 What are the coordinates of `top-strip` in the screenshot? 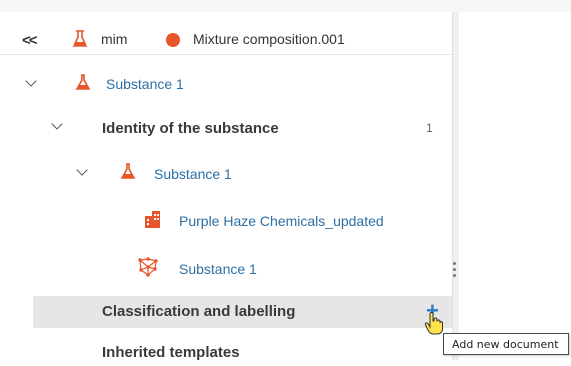 It's located at (285, 6).